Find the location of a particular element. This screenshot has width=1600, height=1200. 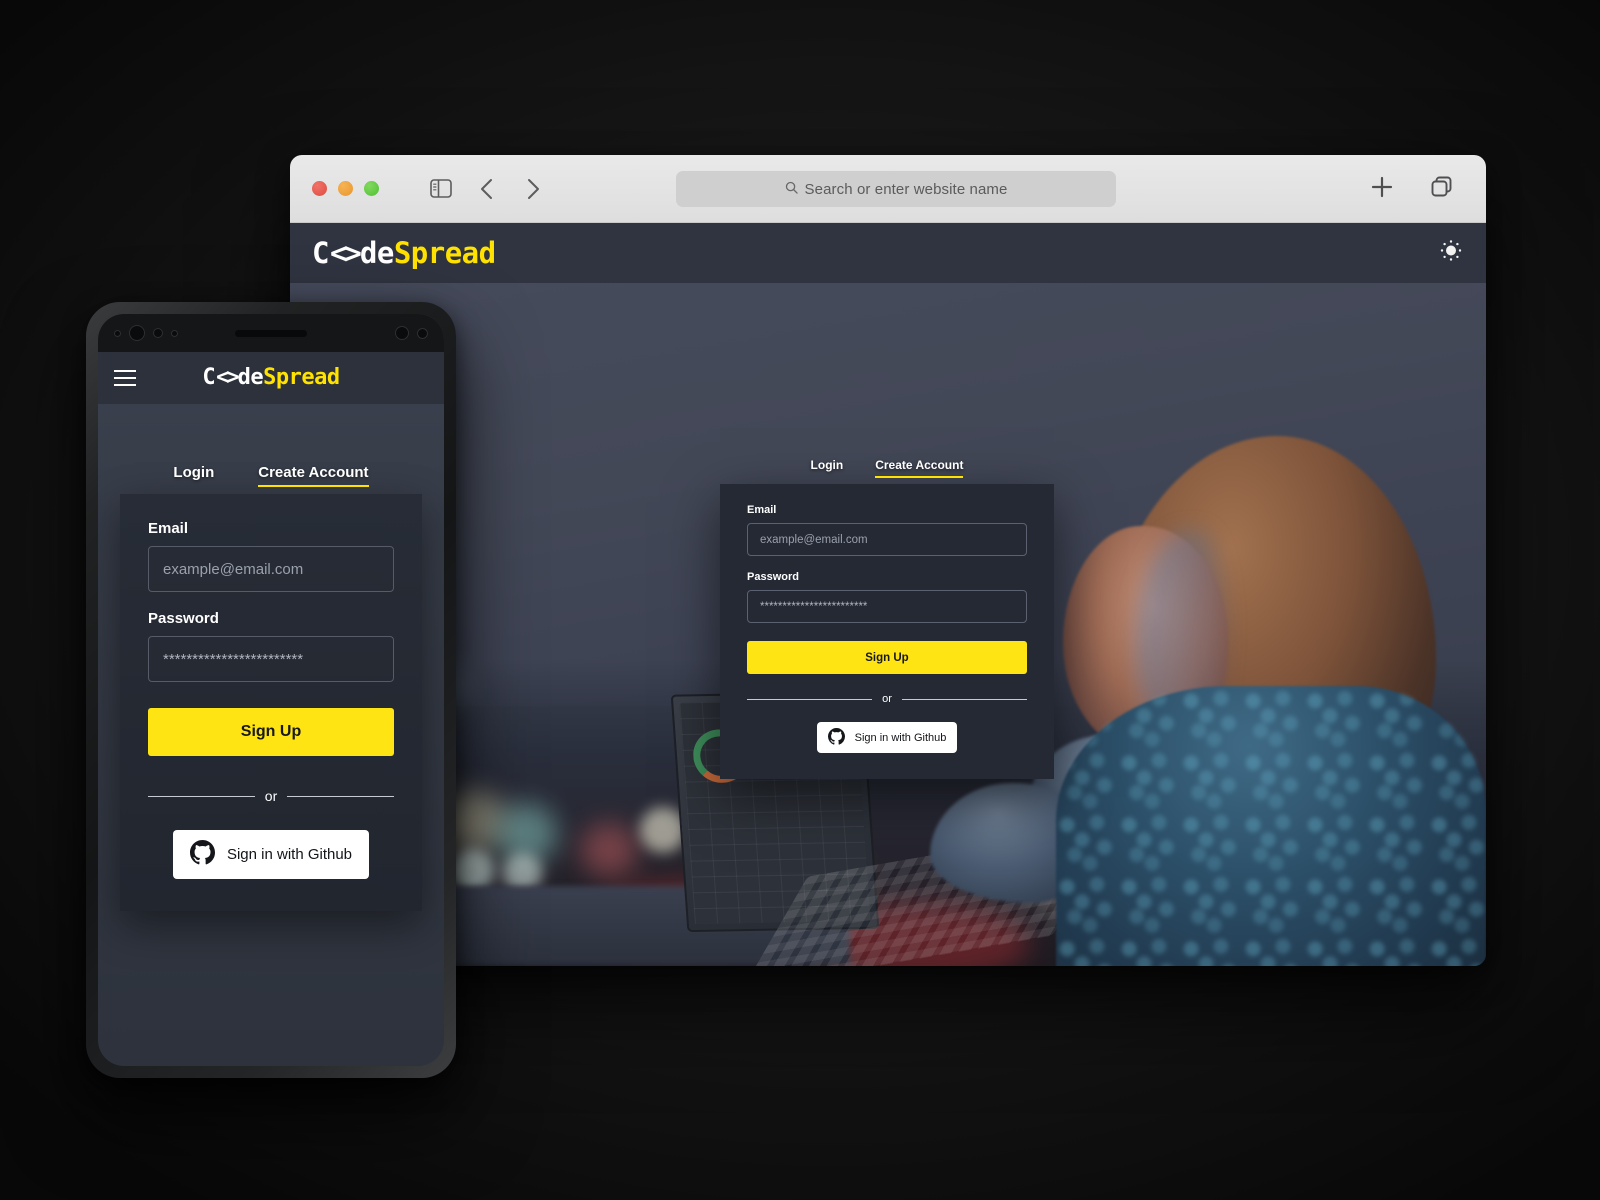

minimize-window-button is located at coordinates (345, 188).